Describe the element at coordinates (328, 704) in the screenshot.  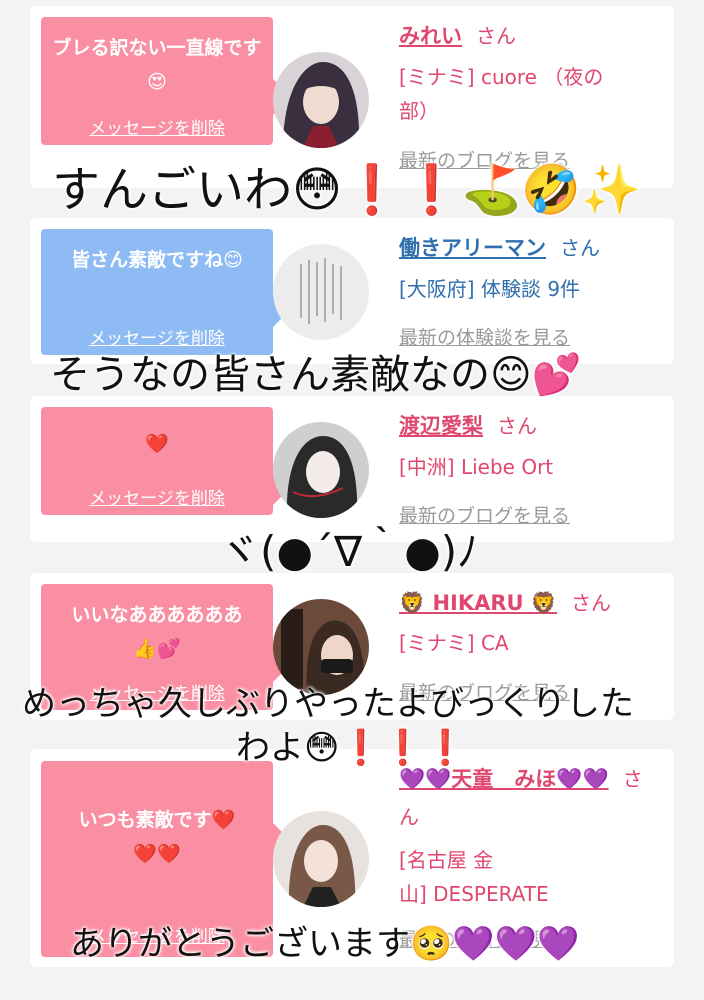
I see `overlay-caption: めっちゃ久しぶりやったよびっくりした` at that location.